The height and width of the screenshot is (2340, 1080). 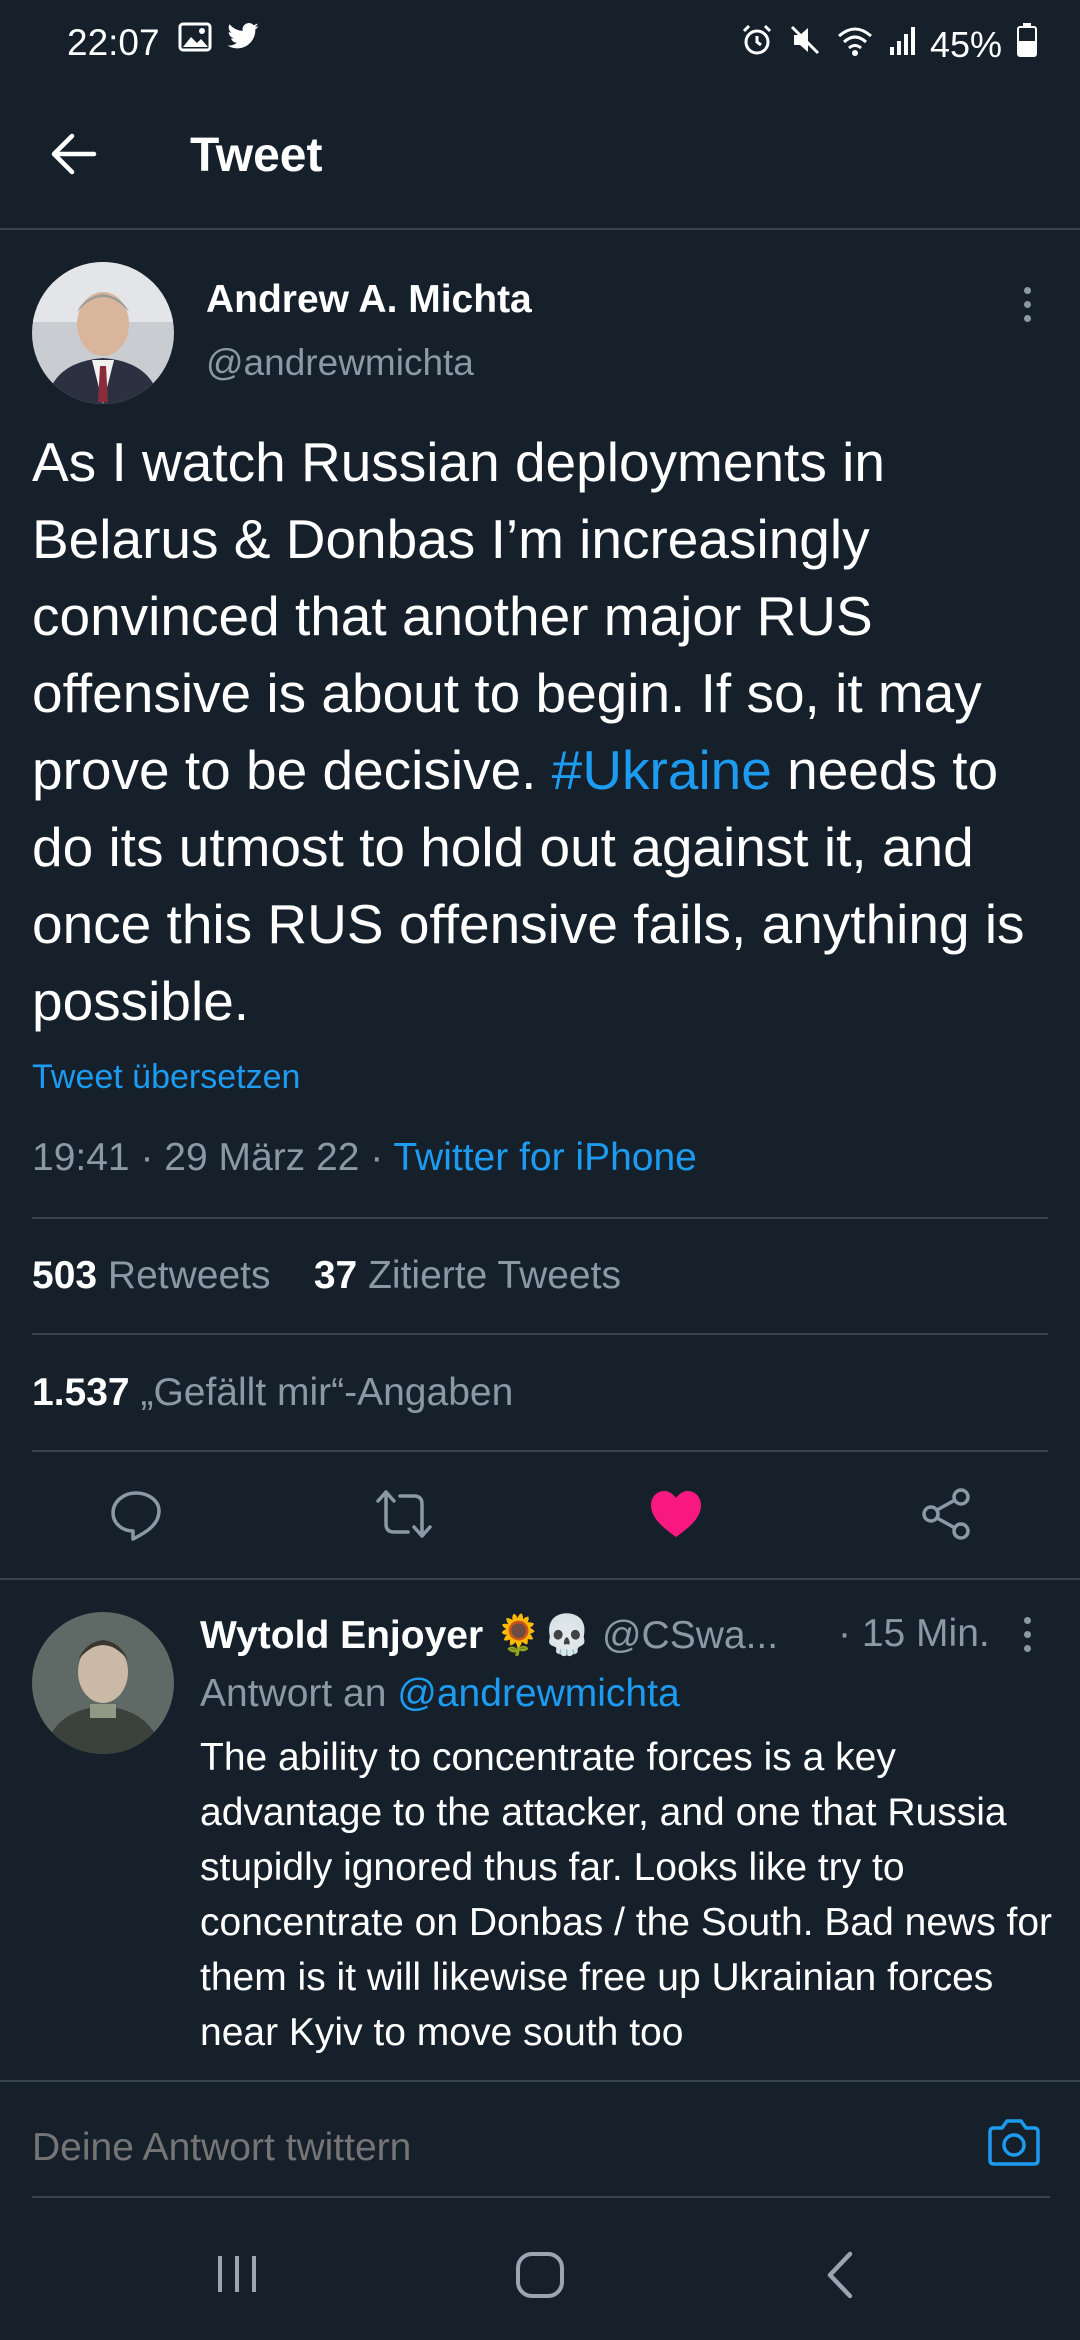 I want to click on more-options-icon, so click(x=1027, y=304).